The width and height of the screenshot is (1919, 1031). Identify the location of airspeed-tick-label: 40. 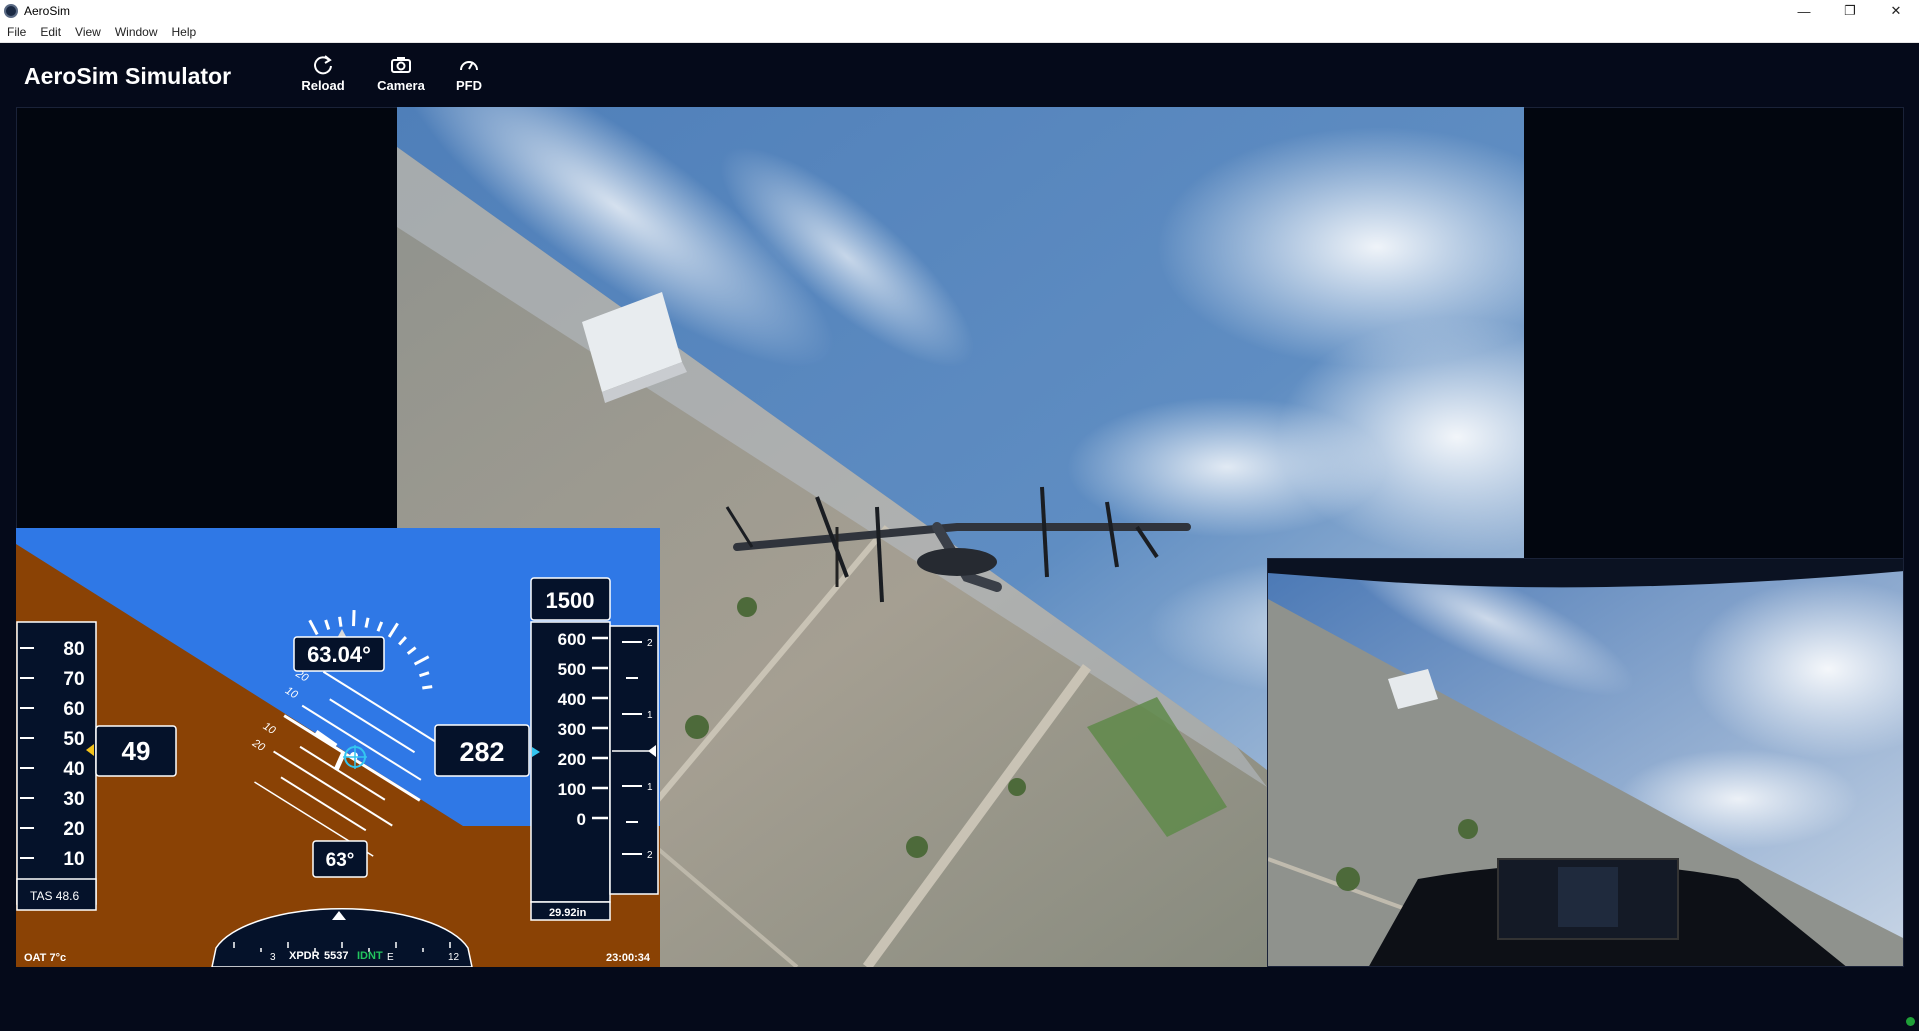
(73, 769).